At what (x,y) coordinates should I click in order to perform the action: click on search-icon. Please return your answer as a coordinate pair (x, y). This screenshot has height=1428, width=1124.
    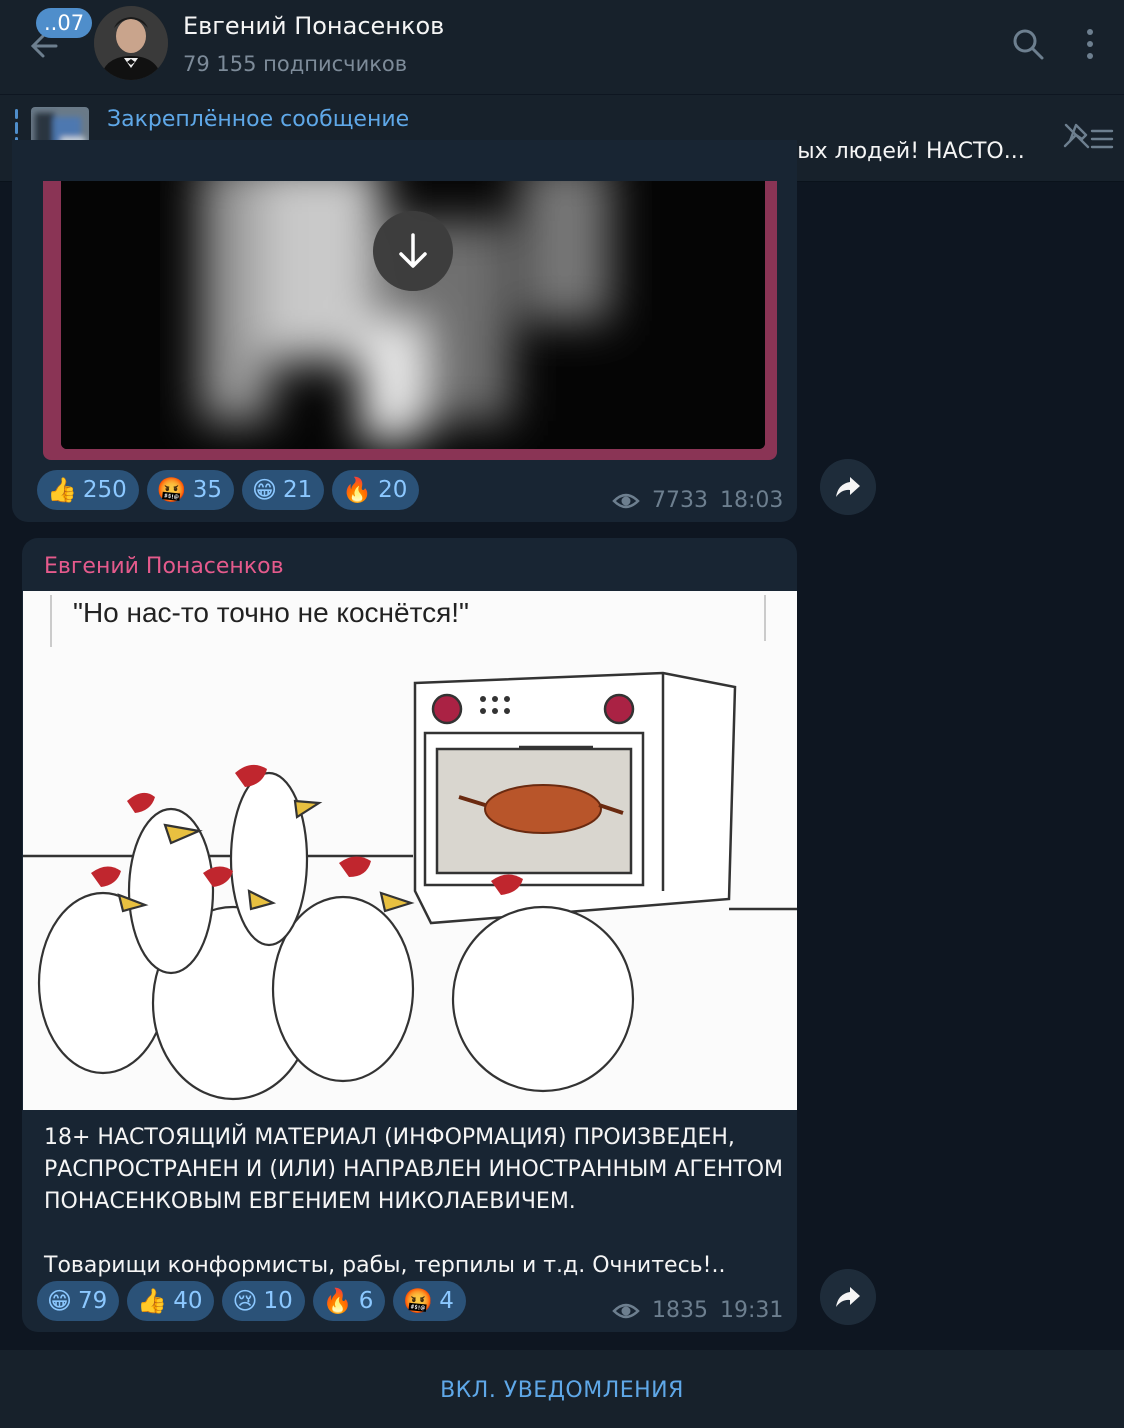
    Looking at the image, I should click on (1028, 44).